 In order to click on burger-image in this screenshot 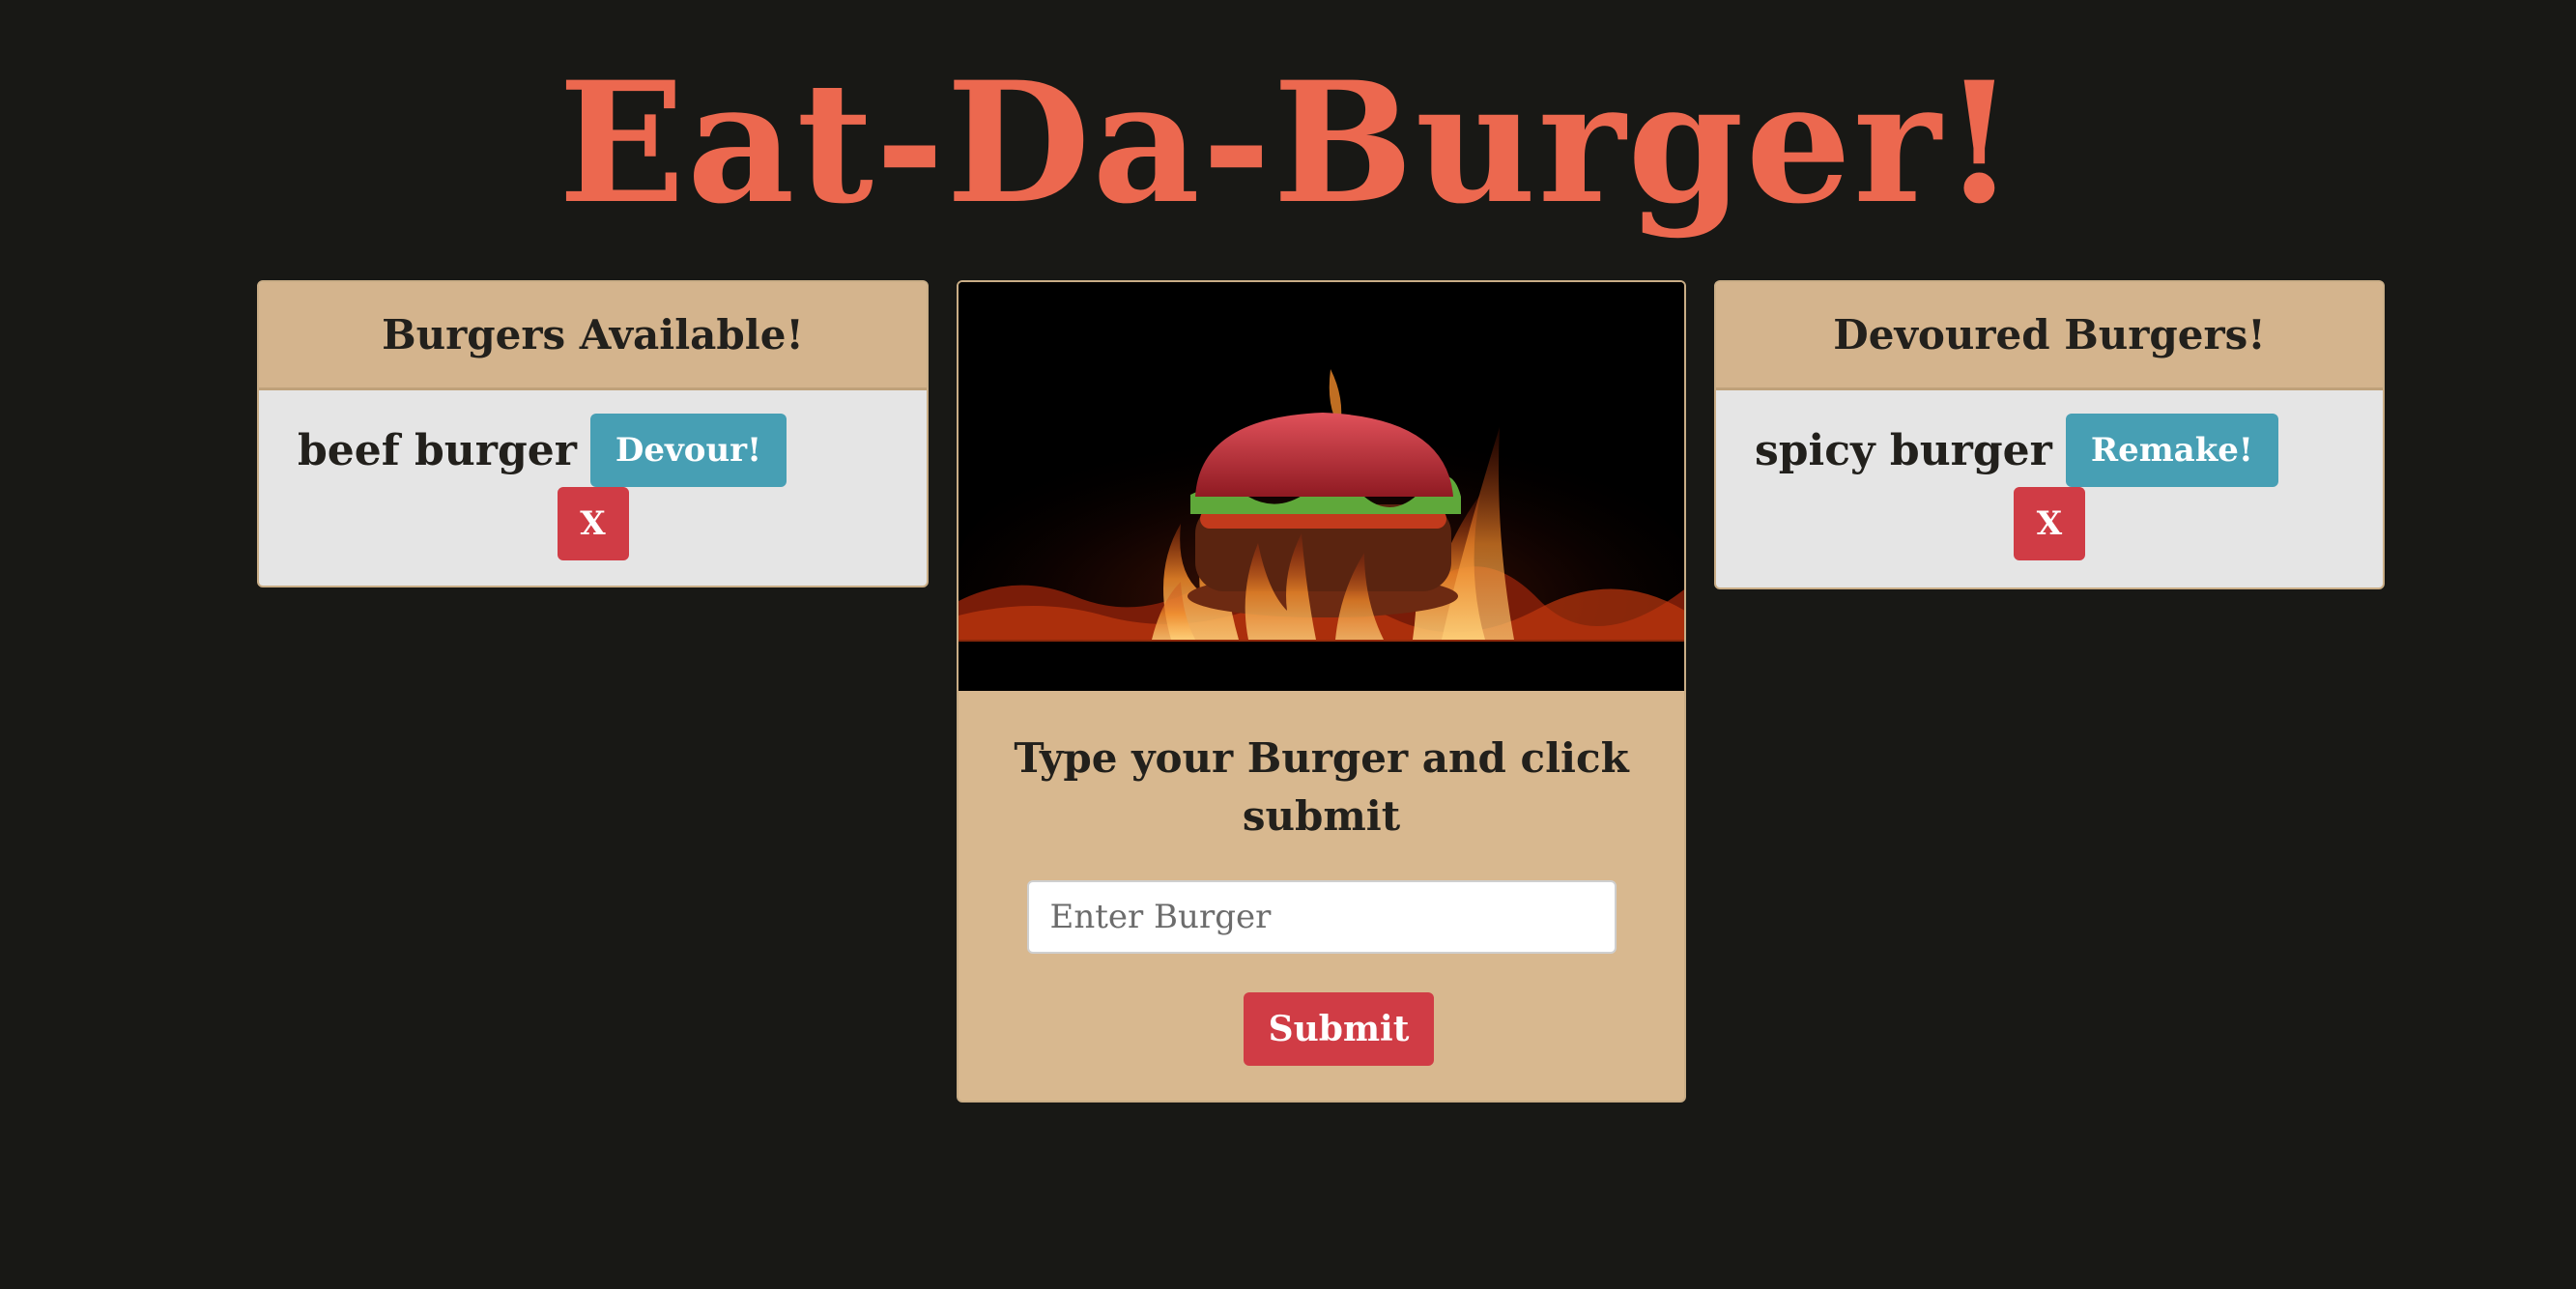, I will do `click(1322, 486)`.